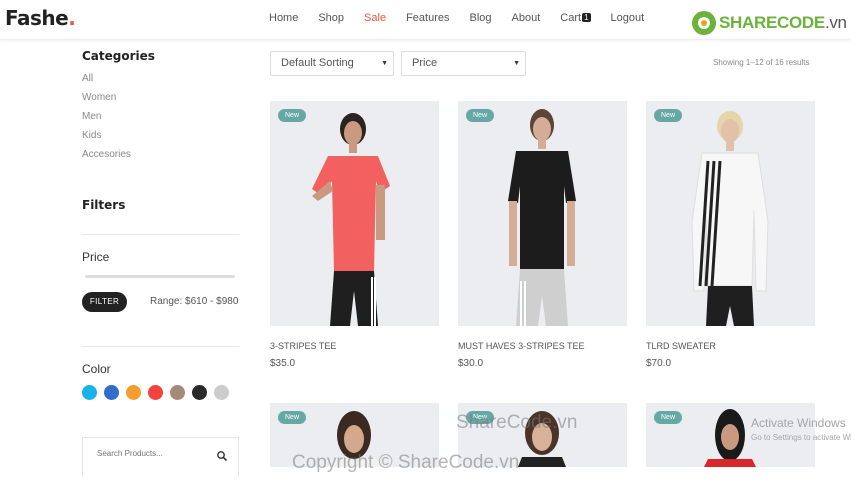  Describe the element at coordinates (801, 437) in the screenshot. I see `activate-windows-subtitle: Go to Settings to activate Windows.` at that location.